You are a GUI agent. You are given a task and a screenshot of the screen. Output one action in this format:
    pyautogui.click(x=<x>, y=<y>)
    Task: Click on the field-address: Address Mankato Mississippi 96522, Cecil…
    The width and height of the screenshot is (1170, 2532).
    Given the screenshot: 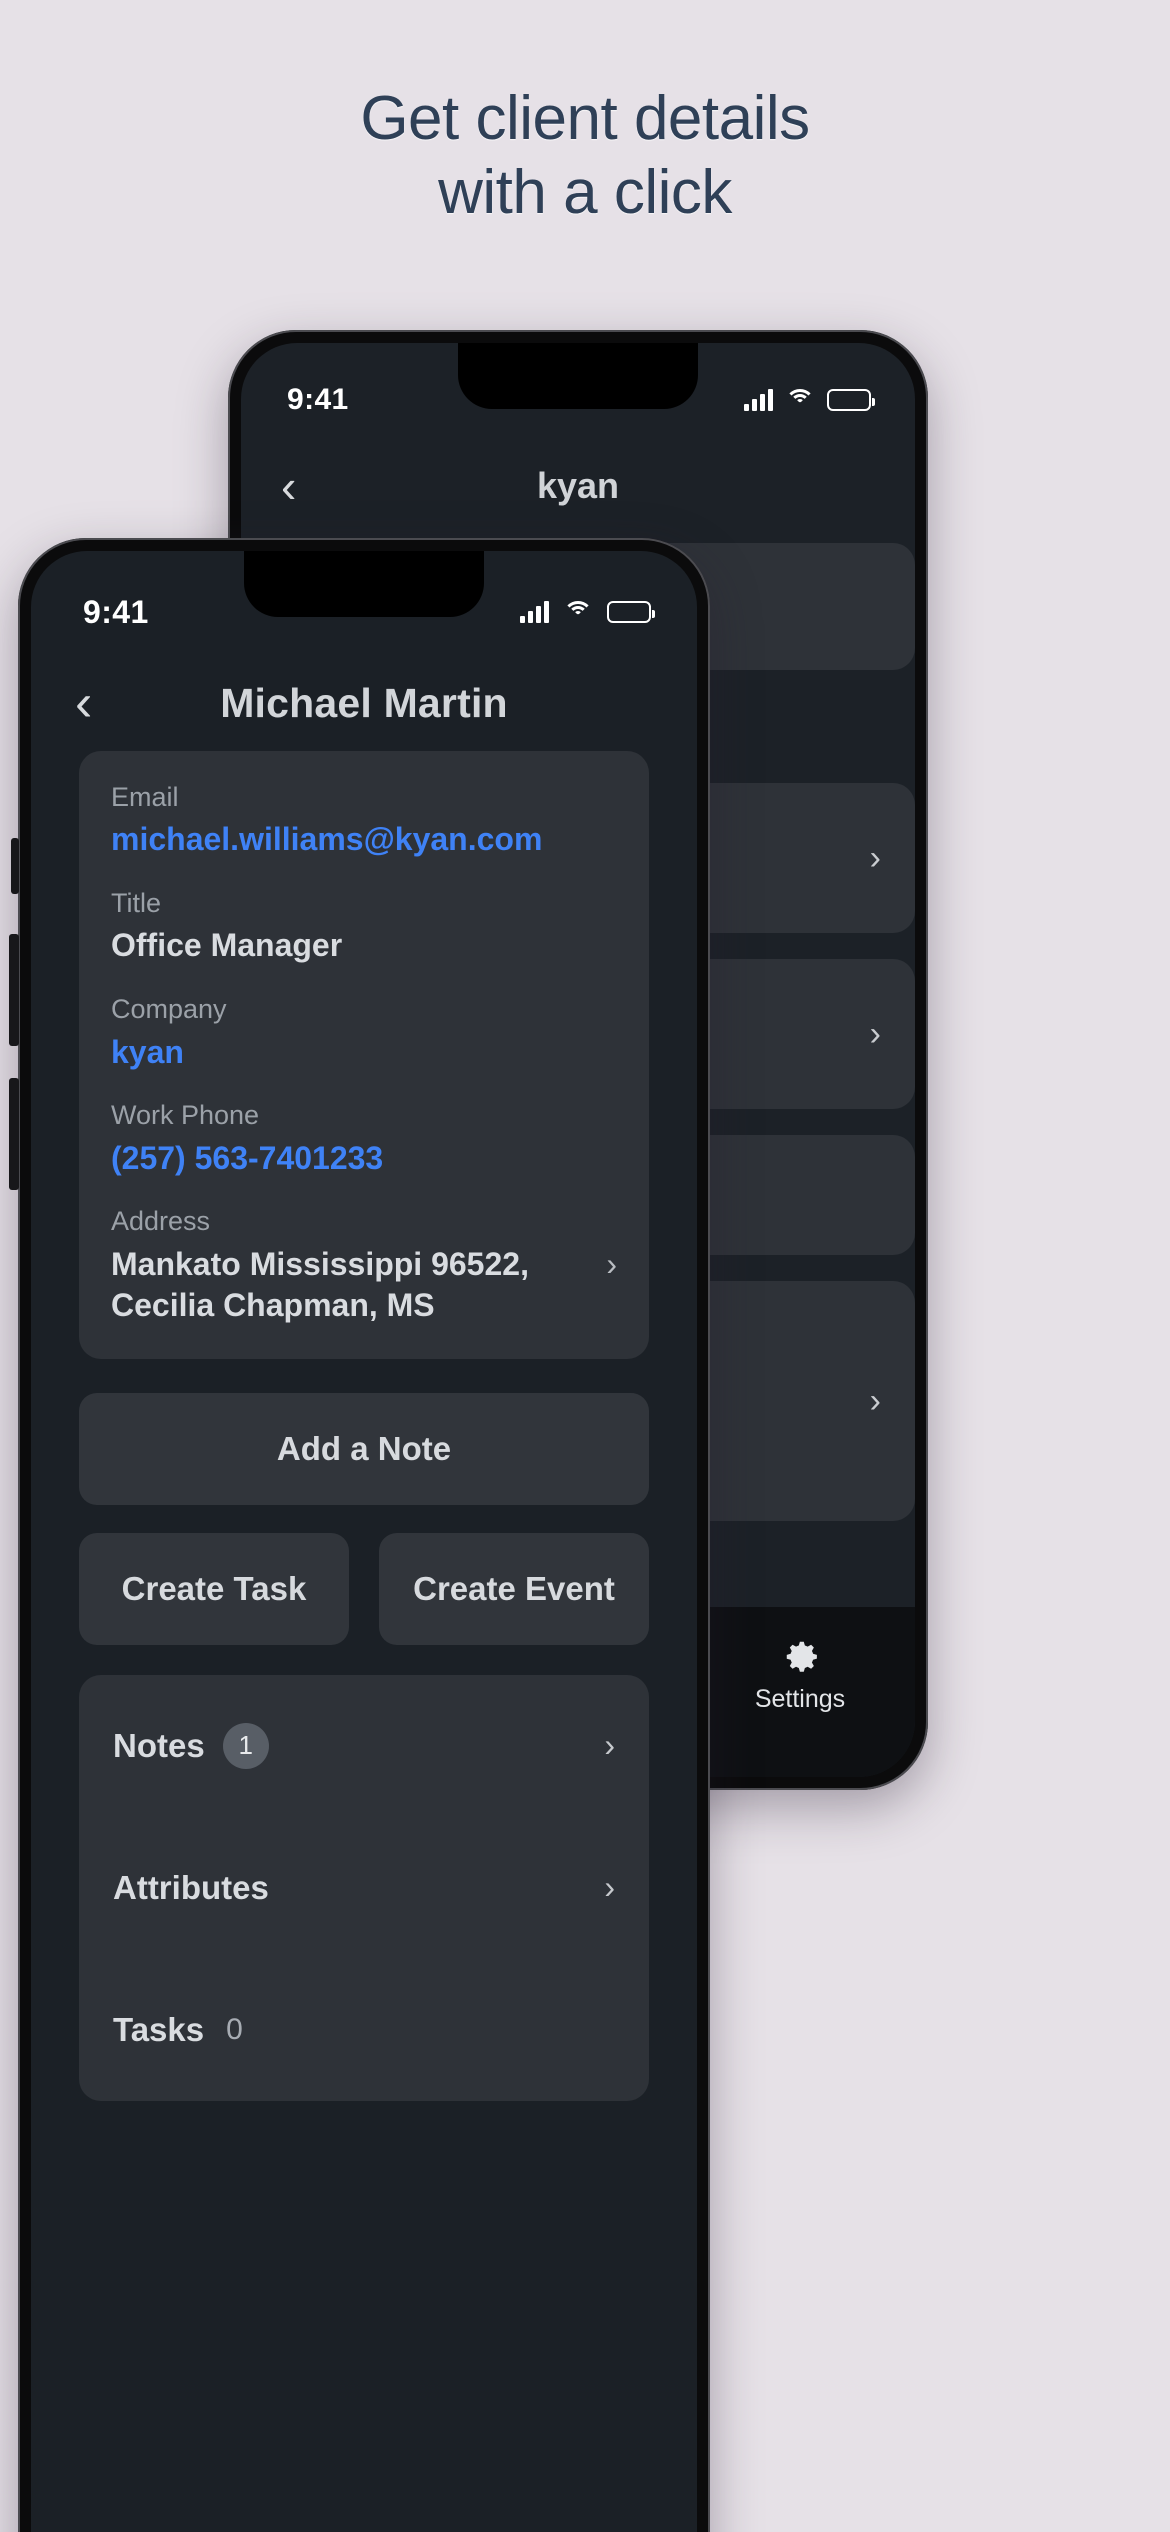 What is the action you would take?
    pyautogui.click(x=364, y=1265)
    